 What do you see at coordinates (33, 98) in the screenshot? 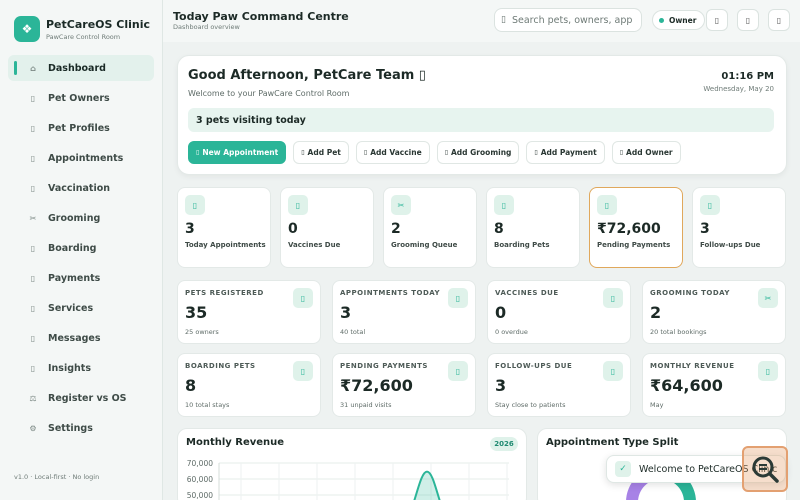
I see `users-icon: ▯` at bounding box center [33, 98].